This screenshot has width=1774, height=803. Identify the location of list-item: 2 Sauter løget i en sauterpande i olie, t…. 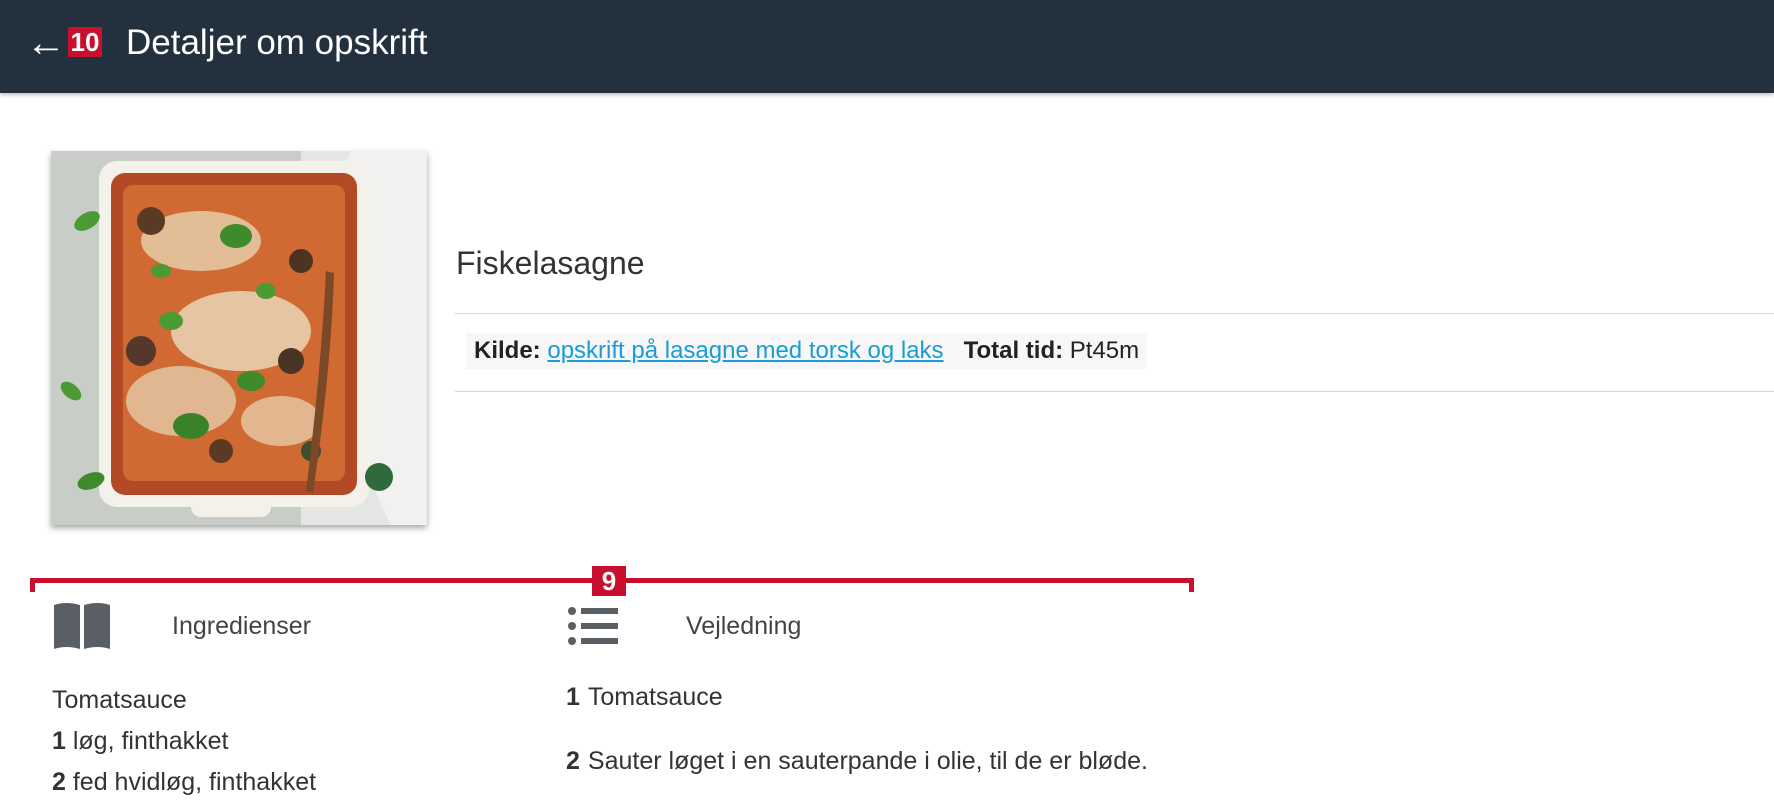
(857, 761).